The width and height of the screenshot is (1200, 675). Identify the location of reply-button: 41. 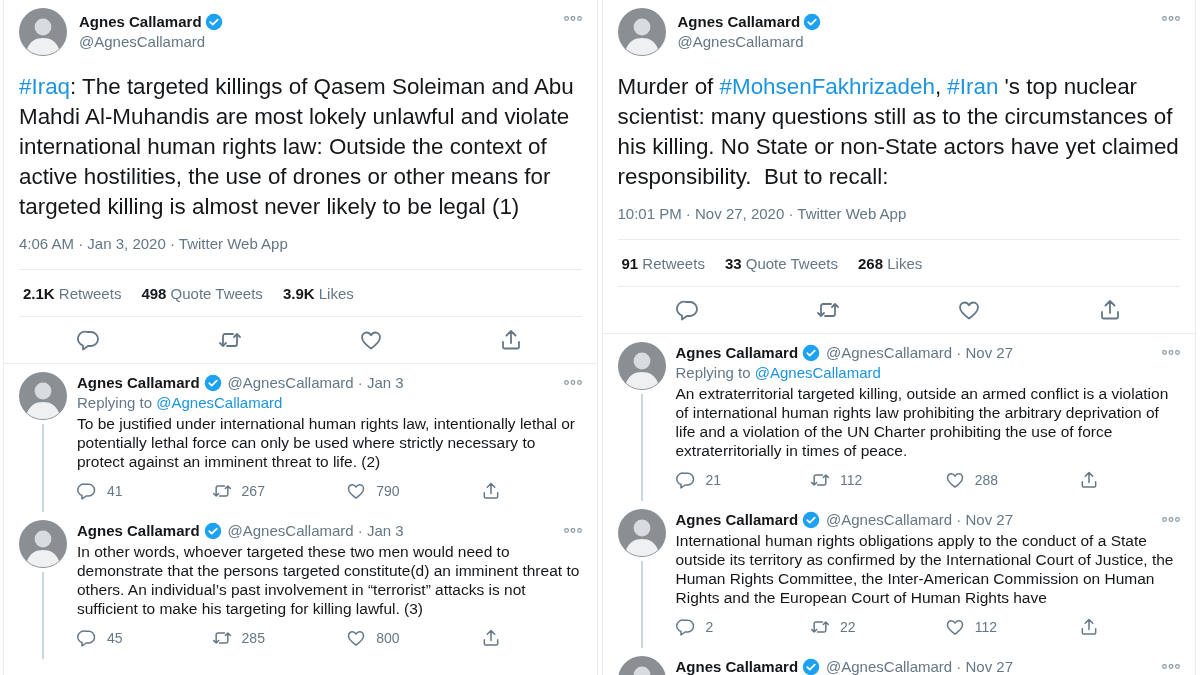
(107, 491).